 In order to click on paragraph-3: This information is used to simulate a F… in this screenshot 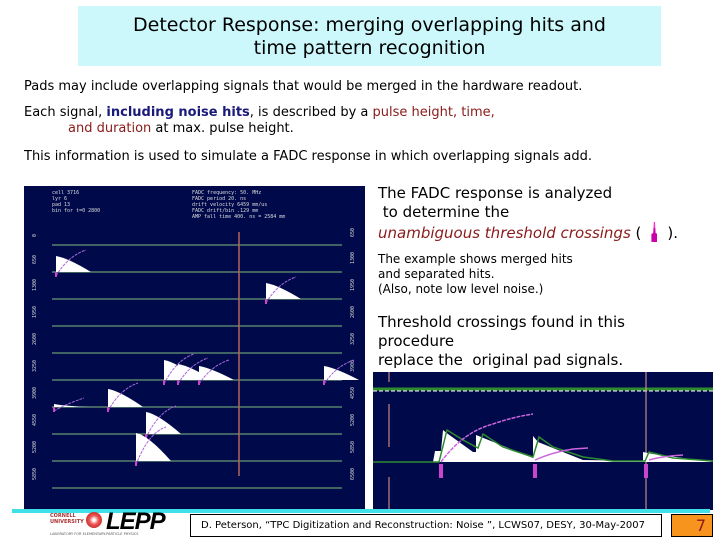, I will do `click(308, 156)`.